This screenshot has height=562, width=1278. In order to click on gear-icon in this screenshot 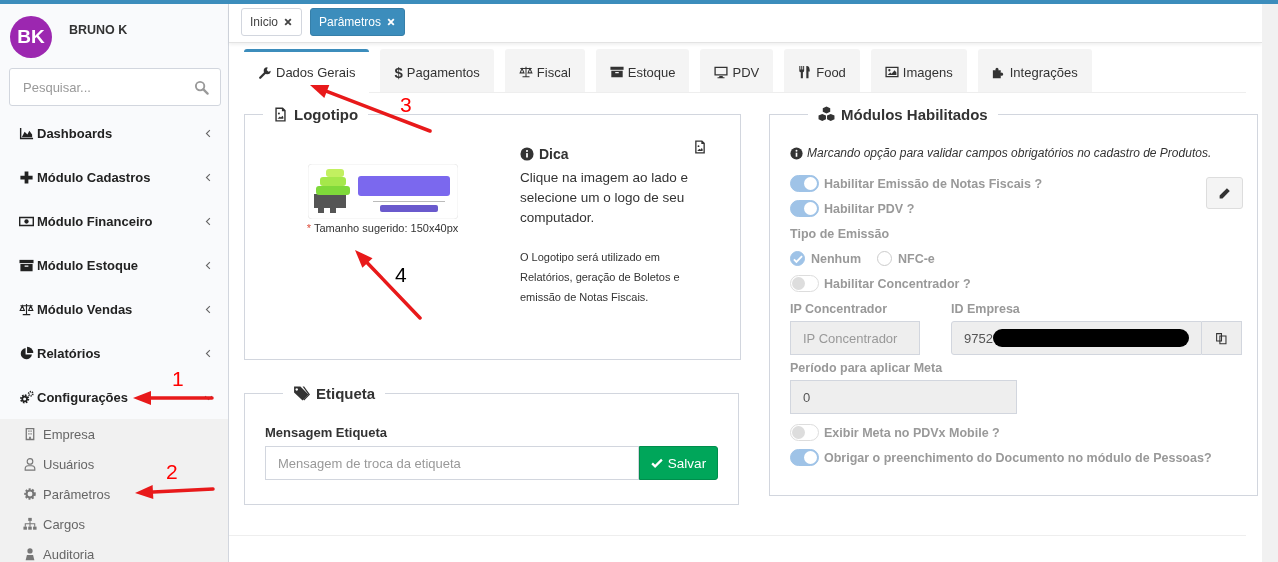, I will do `click(30, 494)`.